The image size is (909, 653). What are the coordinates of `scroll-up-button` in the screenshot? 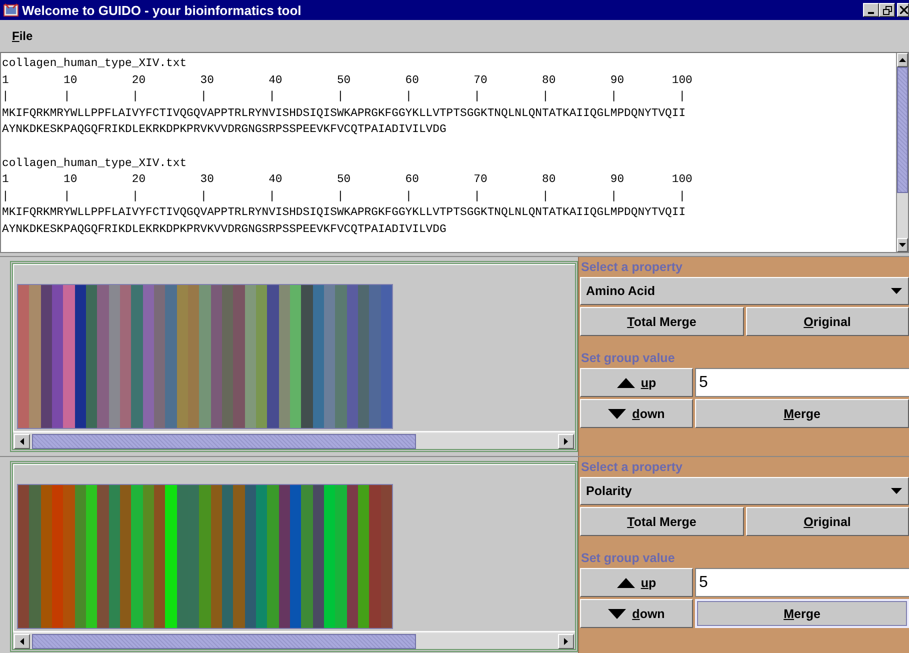 It's located at (902, 60).